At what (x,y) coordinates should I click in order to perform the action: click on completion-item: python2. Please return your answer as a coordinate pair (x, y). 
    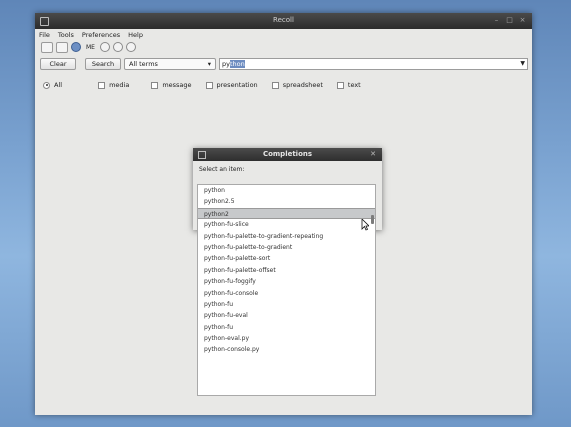
    Looking at the image, I should click on (286, 213).